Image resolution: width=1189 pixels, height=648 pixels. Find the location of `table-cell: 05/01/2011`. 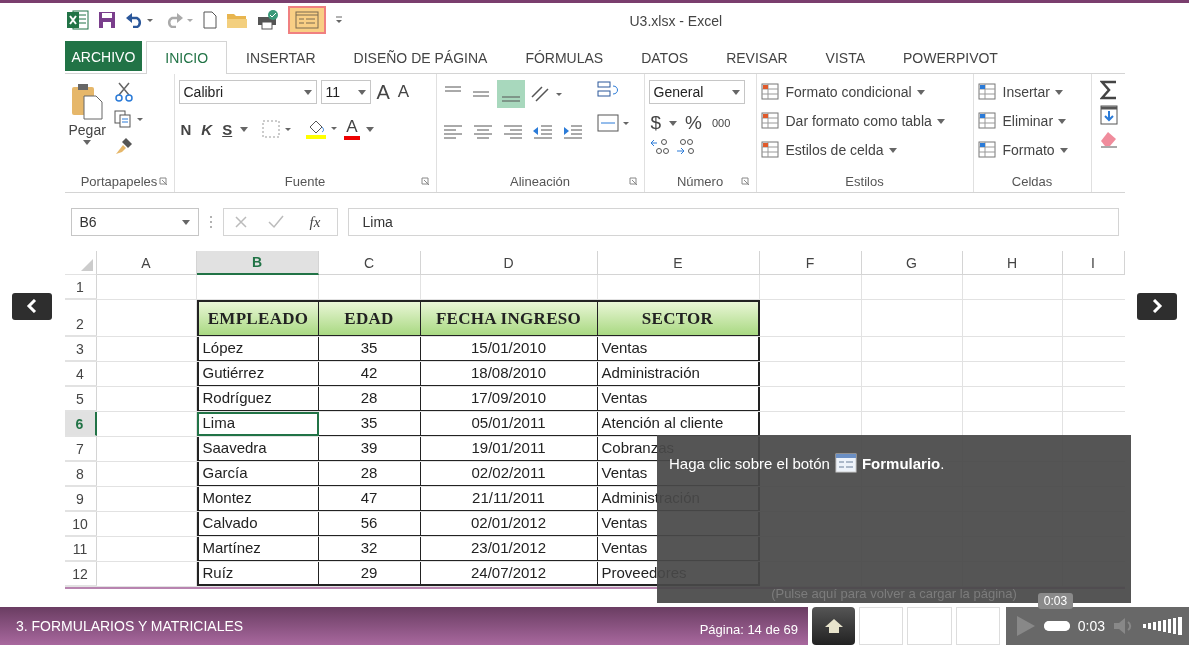

table-cell: 05/01/2011 is located at coordinates (509, 424).